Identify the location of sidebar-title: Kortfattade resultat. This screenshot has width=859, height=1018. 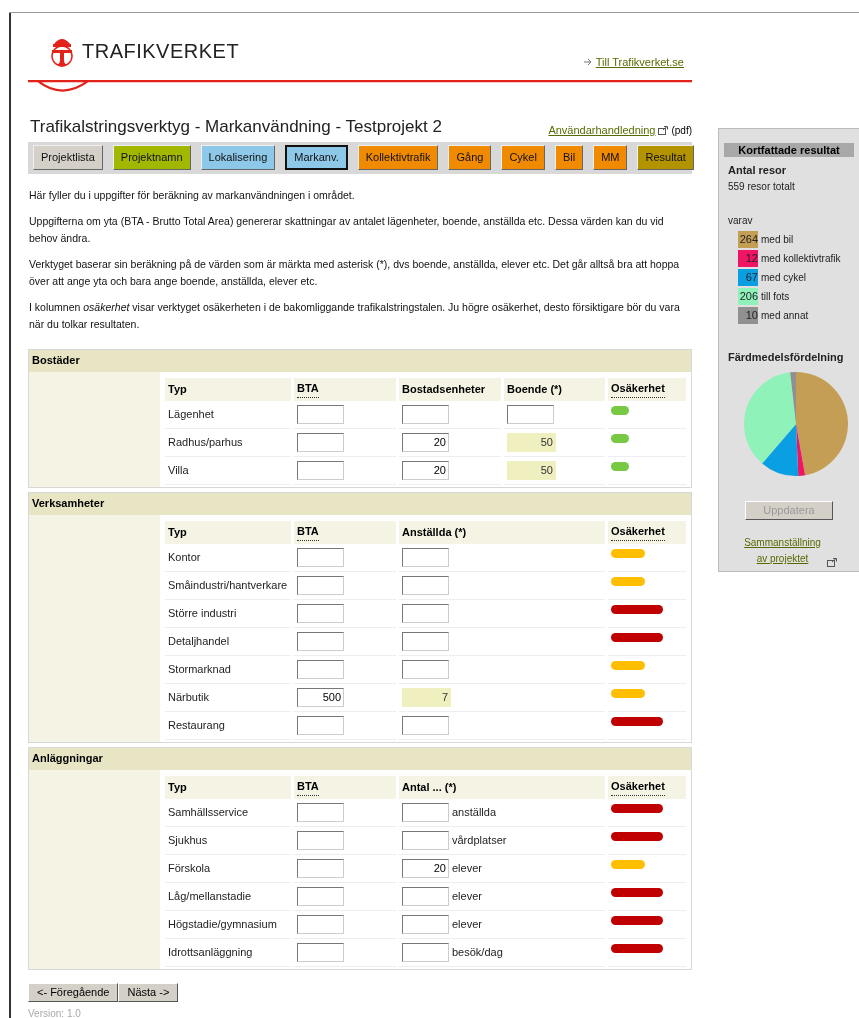
(789, 150).